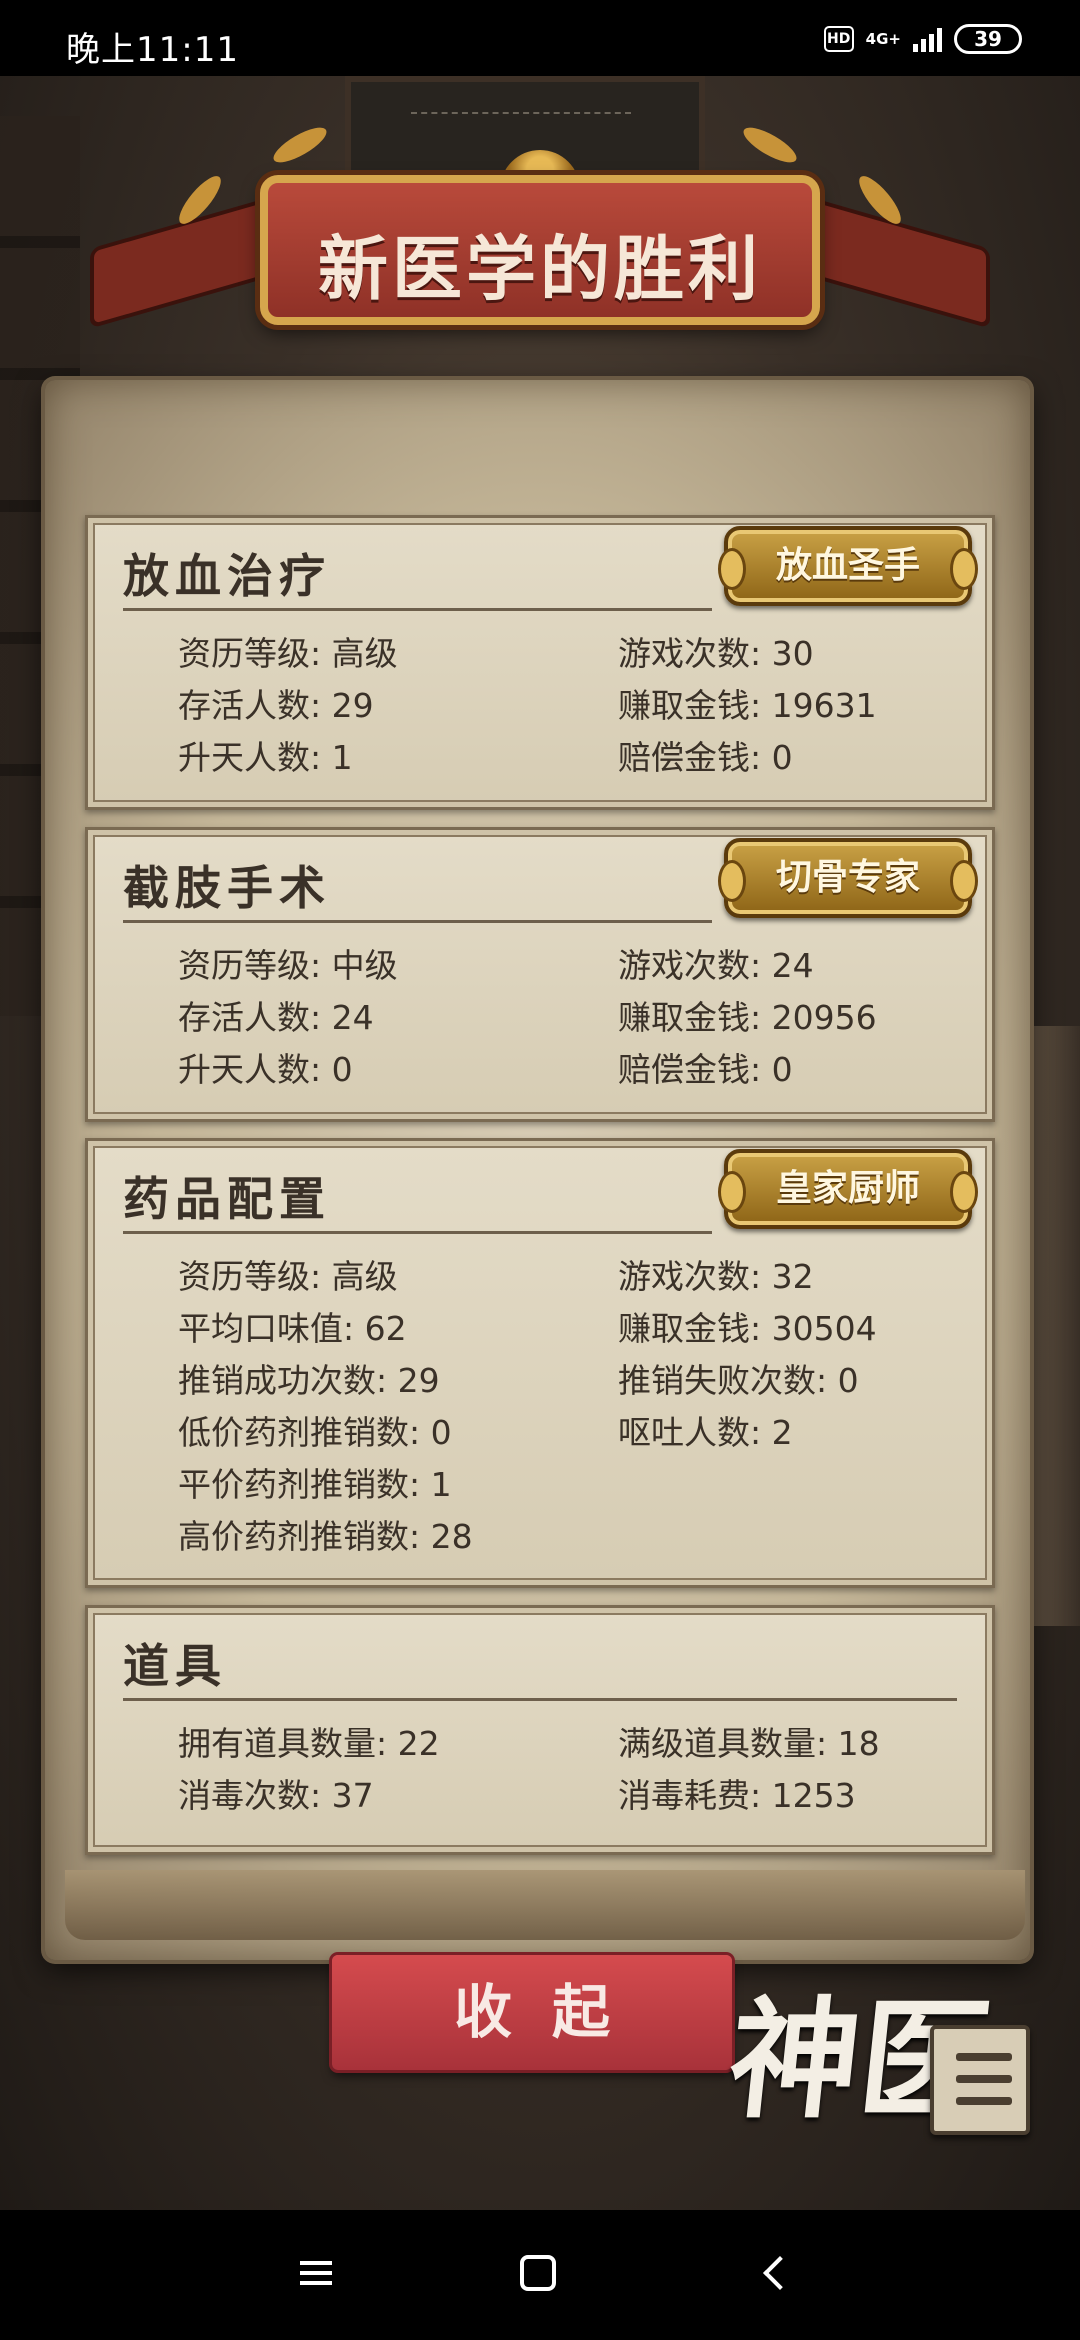 This screenshot has height=2340, width=1080. What do you see at coordinates (276, 705) in the screenshot?
I see `stat-item: 存活人数: 29` at bounding box center [276, 705].